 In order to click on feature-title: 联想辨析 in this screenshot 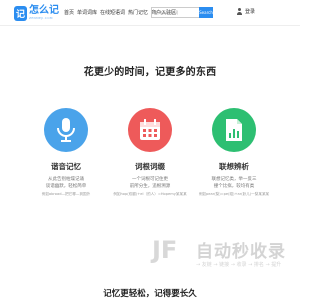, I will do `click(234, 166)`.